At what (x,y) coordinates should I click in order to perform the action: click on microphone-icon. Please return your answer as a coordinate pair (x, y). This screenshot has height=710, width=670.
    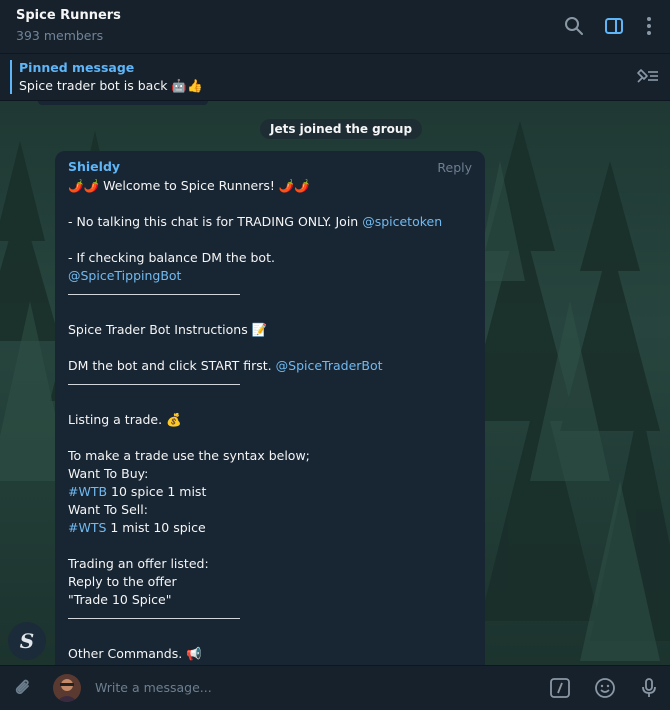
    Looking at the image, I should click on (649, 688).